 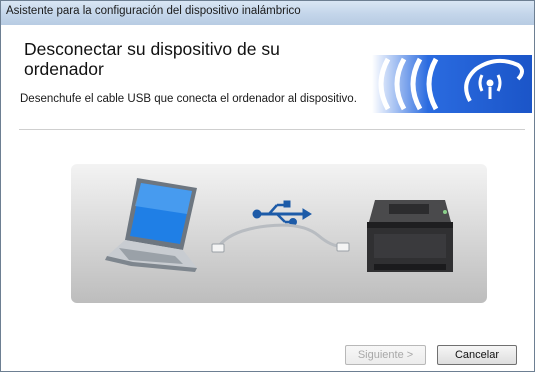 I want to click on divider, so click(x=272, y=129).